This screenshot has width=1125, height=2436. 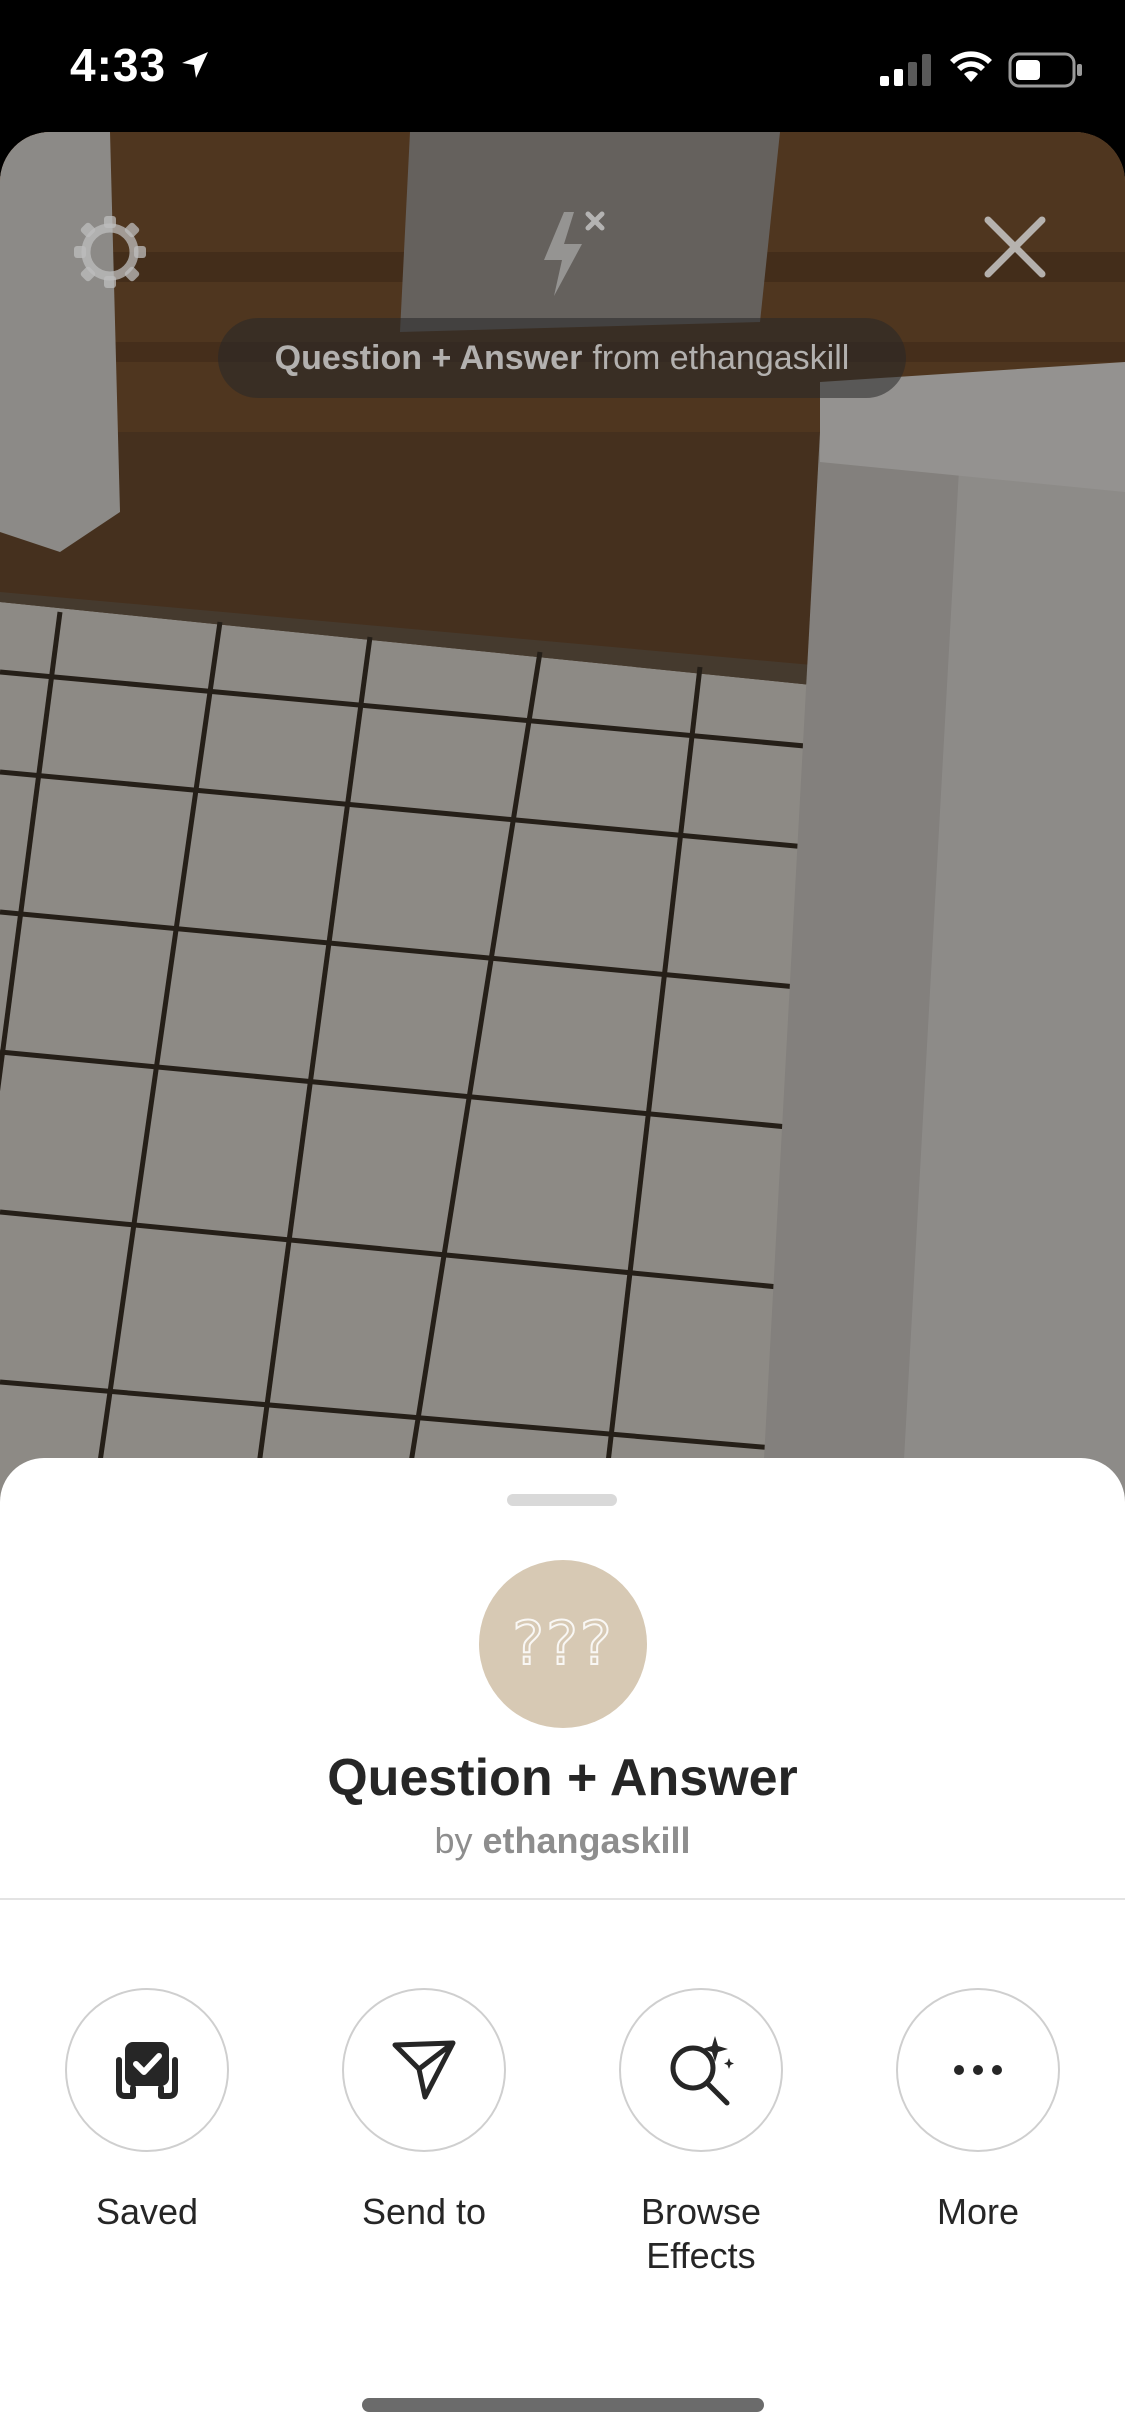 I want to click on browse-effects-label: Browse Effects, so click(x=701, y=2233).